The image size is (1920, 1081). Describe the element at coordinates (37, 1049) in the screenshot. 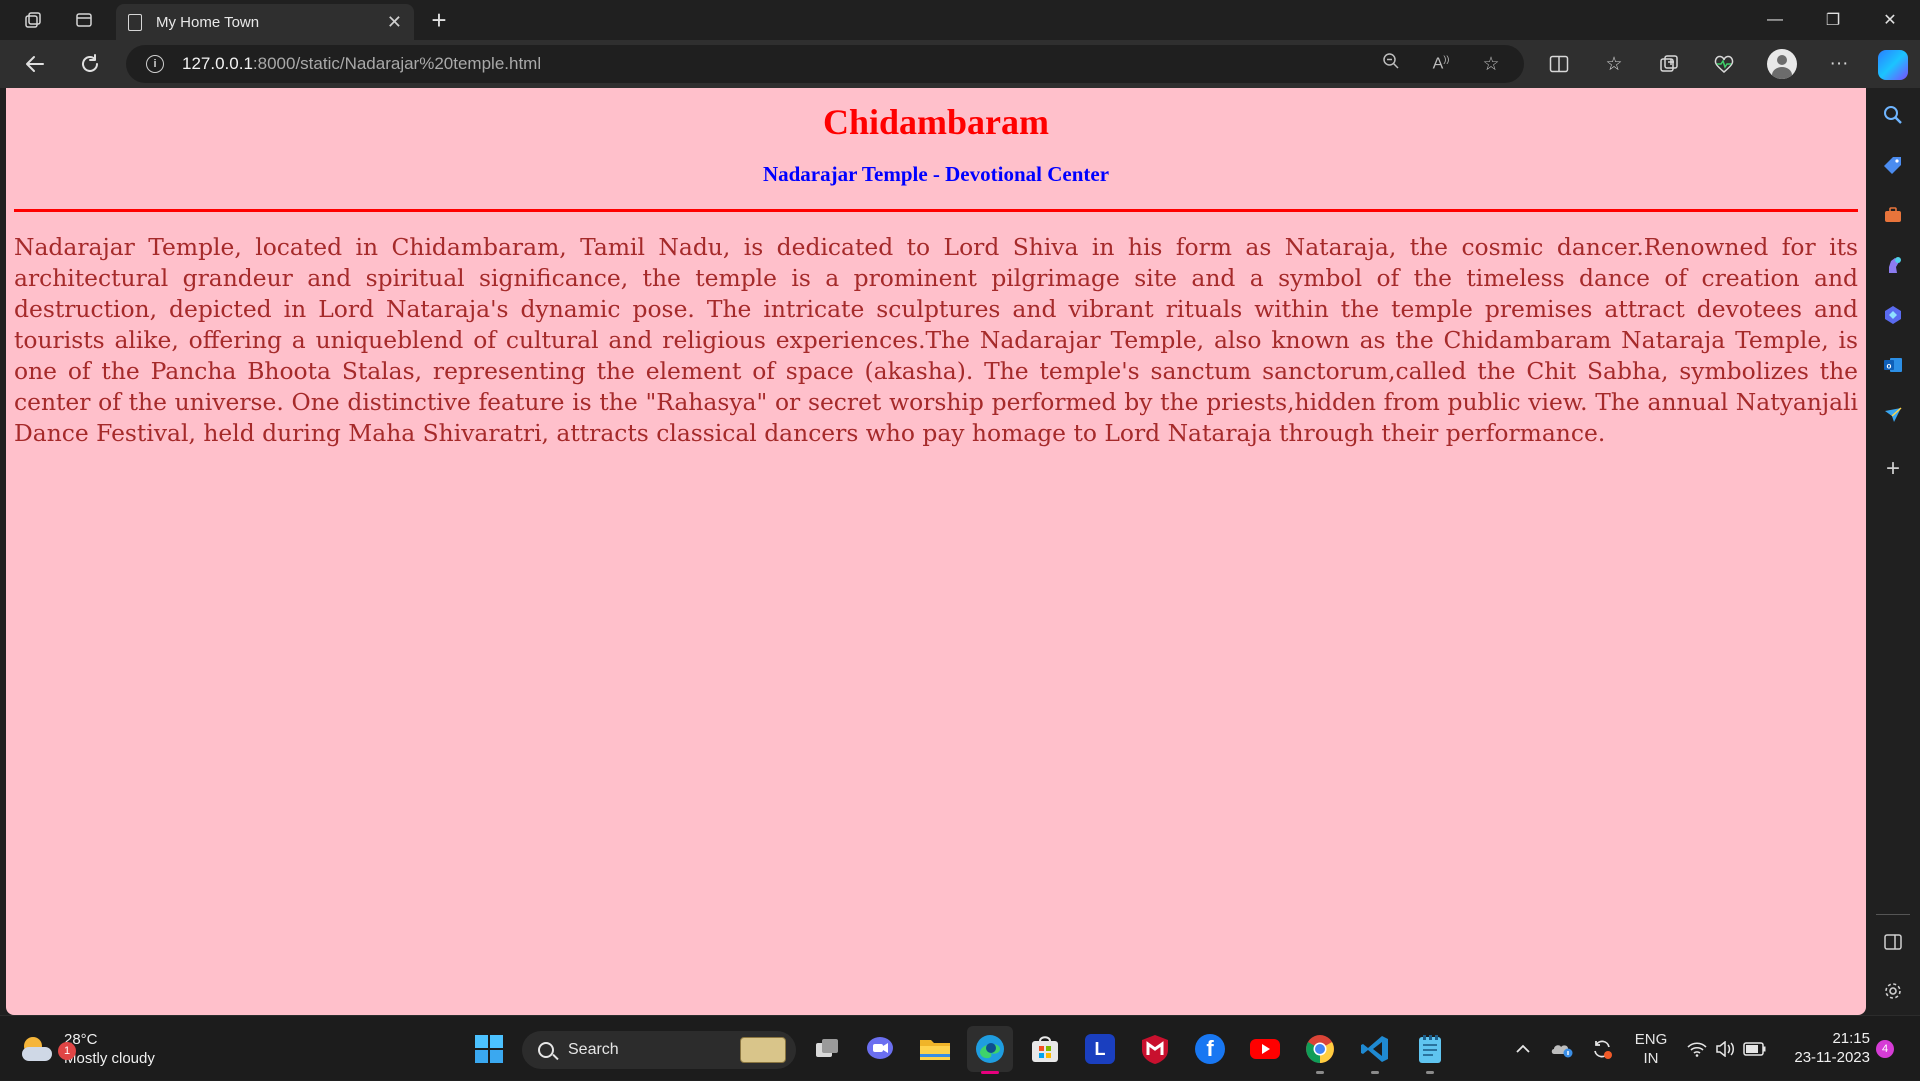

I see `partly-cloudy-icon` at that location.